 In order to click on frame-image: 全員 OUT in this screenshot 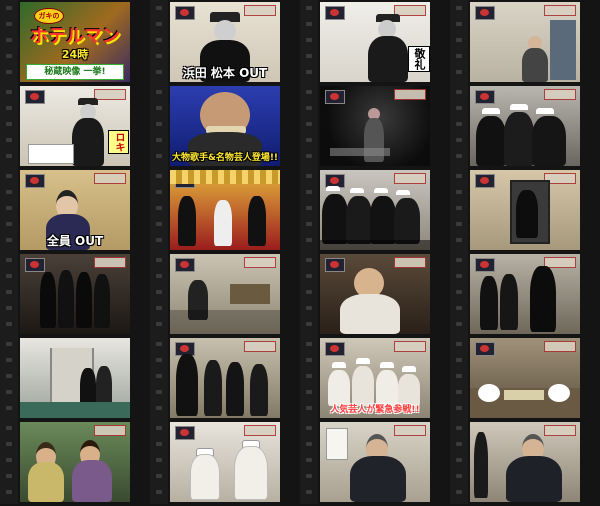, I will do `click(75, 210)`.